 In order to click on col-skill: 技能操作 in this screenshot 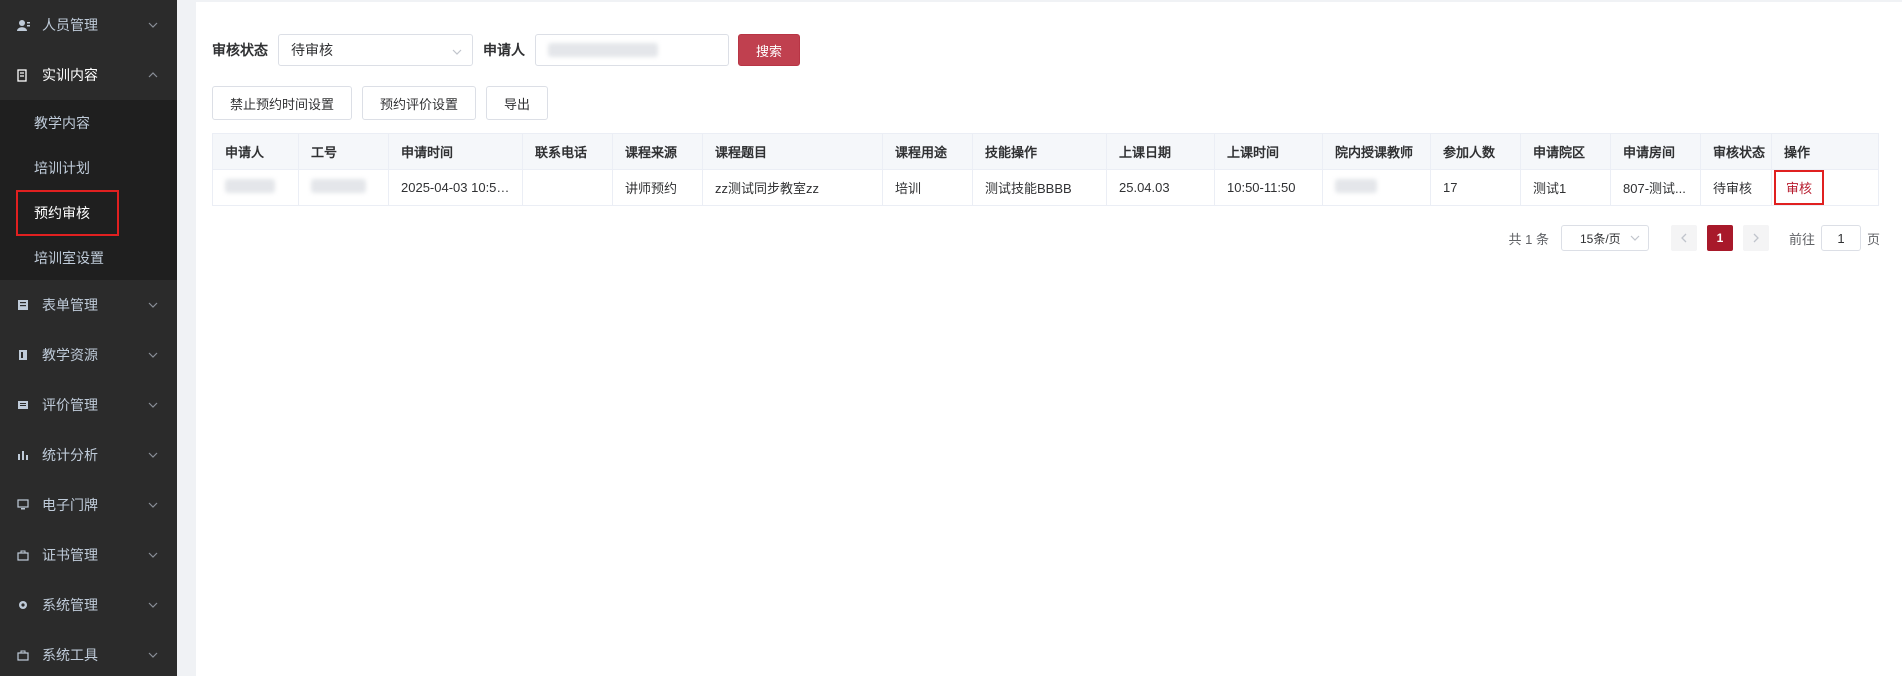, I will do `click(1039, 151)`.